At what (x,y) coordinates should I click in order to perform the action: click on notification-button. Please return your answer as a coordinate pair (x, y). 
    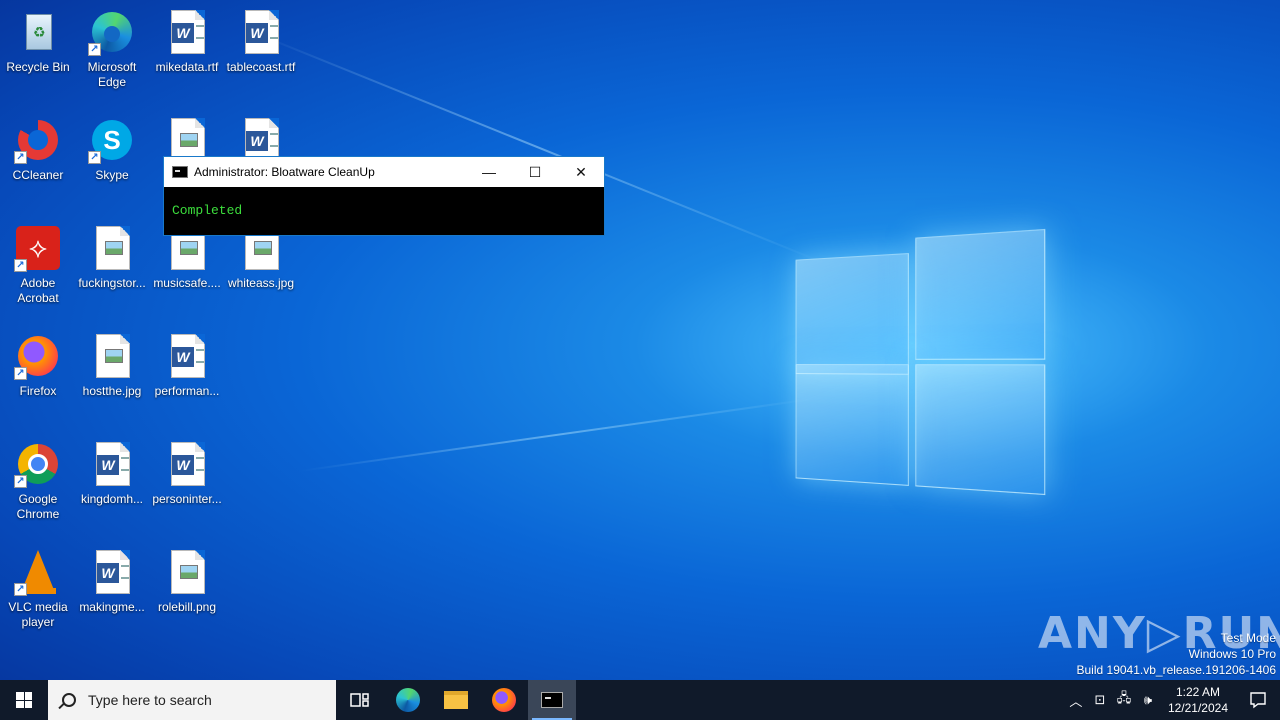
    Looking at the image, I should click on (1258, 700).